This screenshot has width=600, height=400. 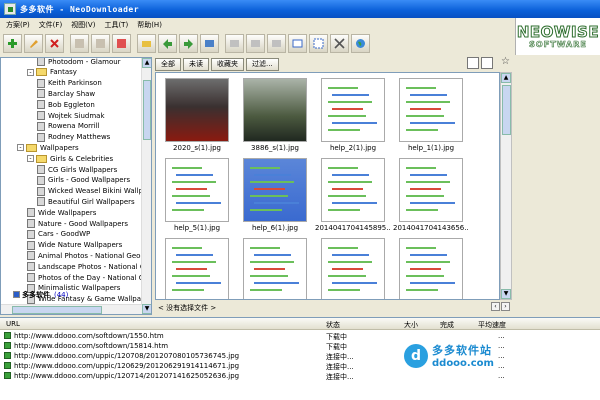 What do you see at coordinates (79, 62) in the screenshot?
I see `tree-node: Photodom - Glamour` at bounding box center [79, 62].